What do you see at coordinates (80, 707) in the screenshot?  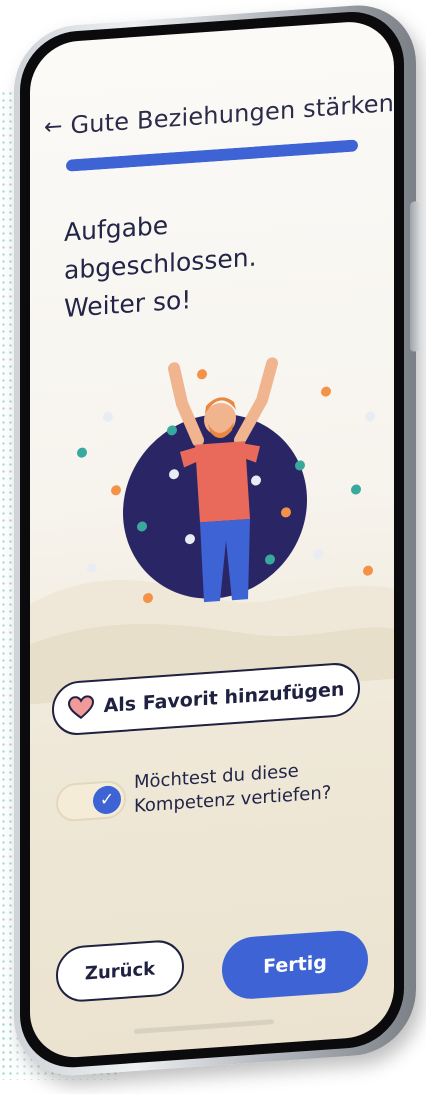 I see `heart-icon` at bounding box center [80, 707].